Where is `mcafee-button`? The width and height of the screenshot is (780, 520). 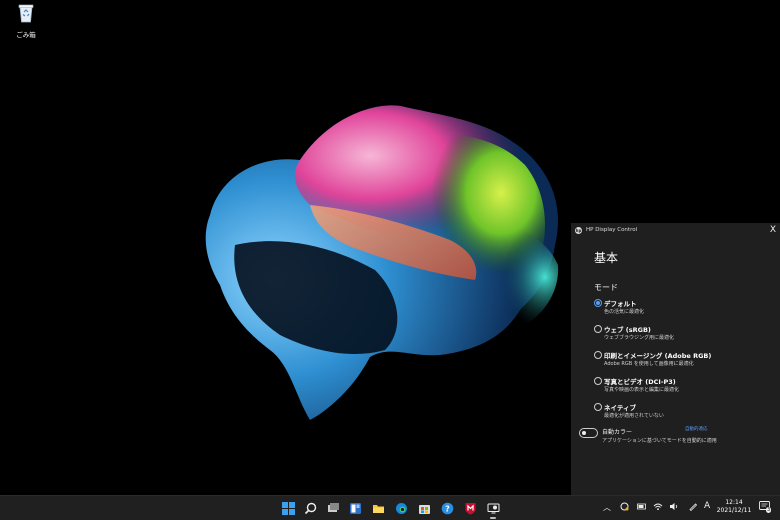
mcafee-button is located at coordinates (470, 508).